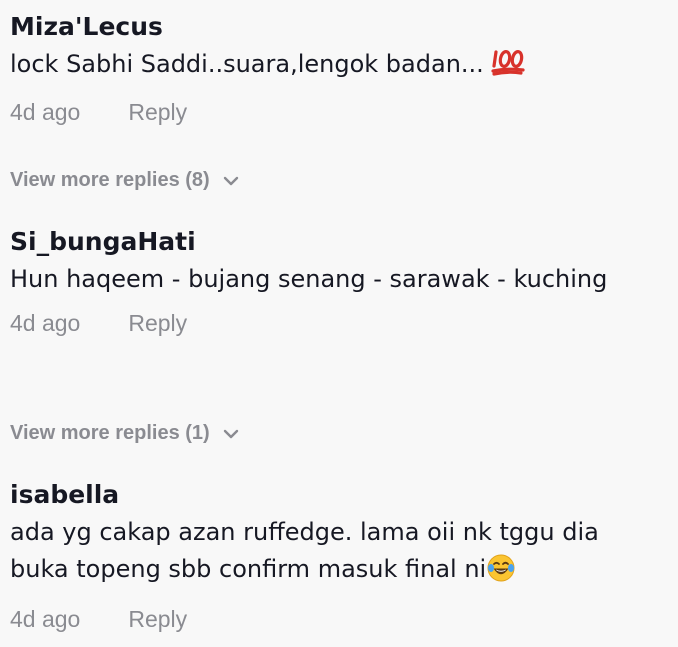  What do you see at coordinates (330, 27) in the screenshot?
I see `comment-username: Miza'Lecus` at bounding box center [330, 27].